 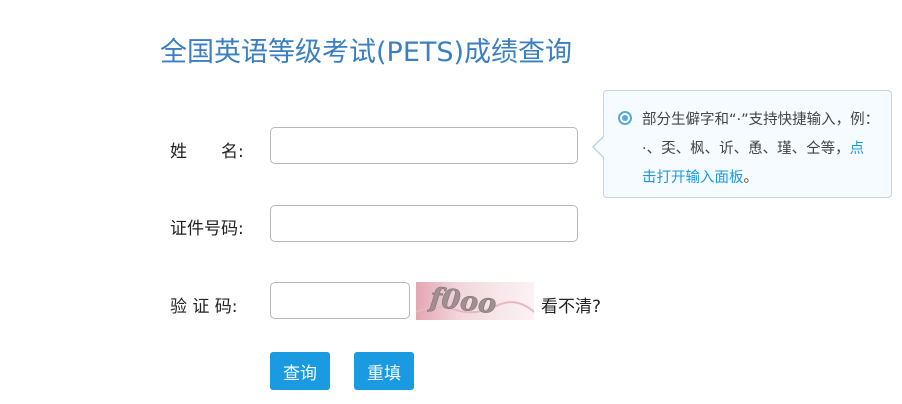 What do you see at coordinates (424, 223) in the screenshot?
I see `id-number-input` at bounding box center [424, 223].